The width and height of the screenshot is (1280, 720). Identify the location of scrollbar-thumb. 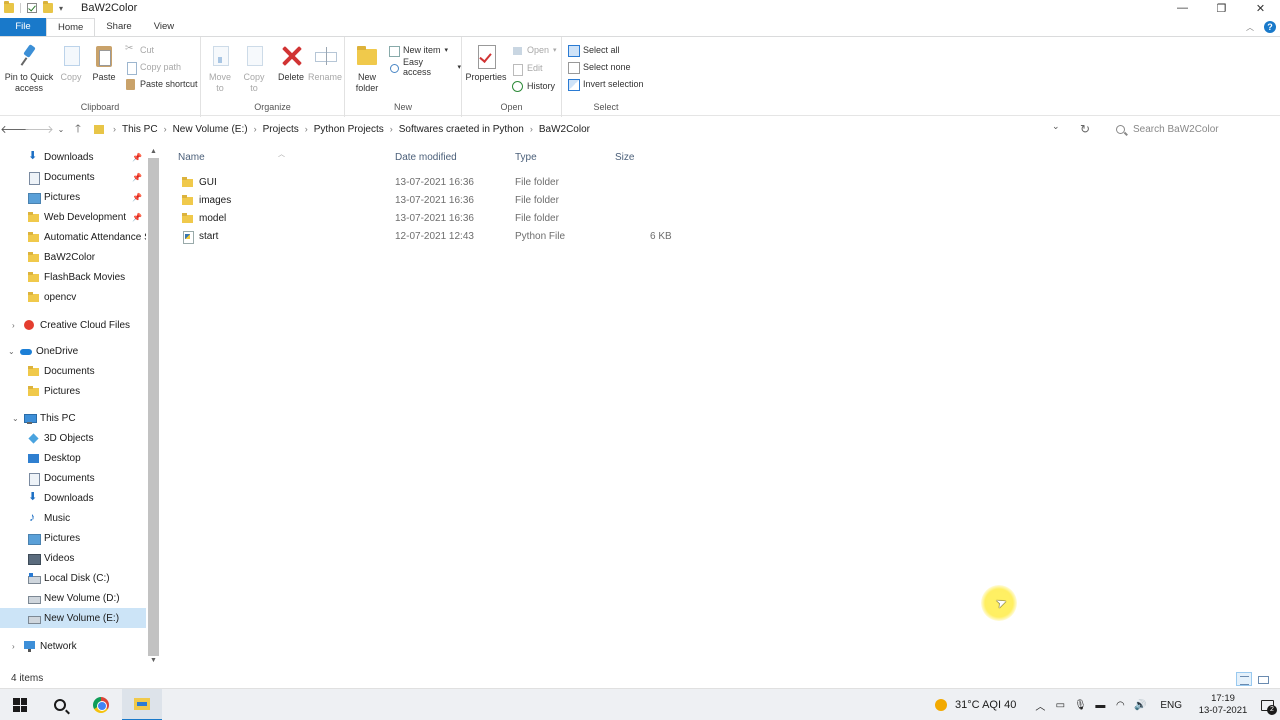
(153, 407).